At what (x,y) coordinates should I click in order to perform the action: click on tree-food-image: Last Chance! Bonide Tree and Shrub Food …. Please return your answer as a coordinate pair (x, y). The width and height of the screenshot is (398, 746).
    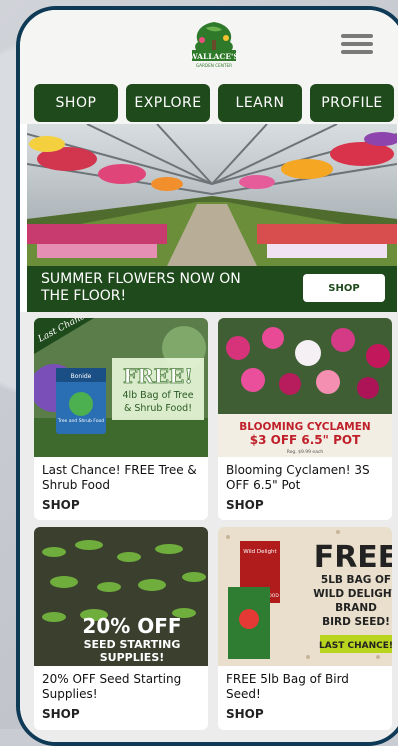
    Looking at the image, I should click on (121, 387).